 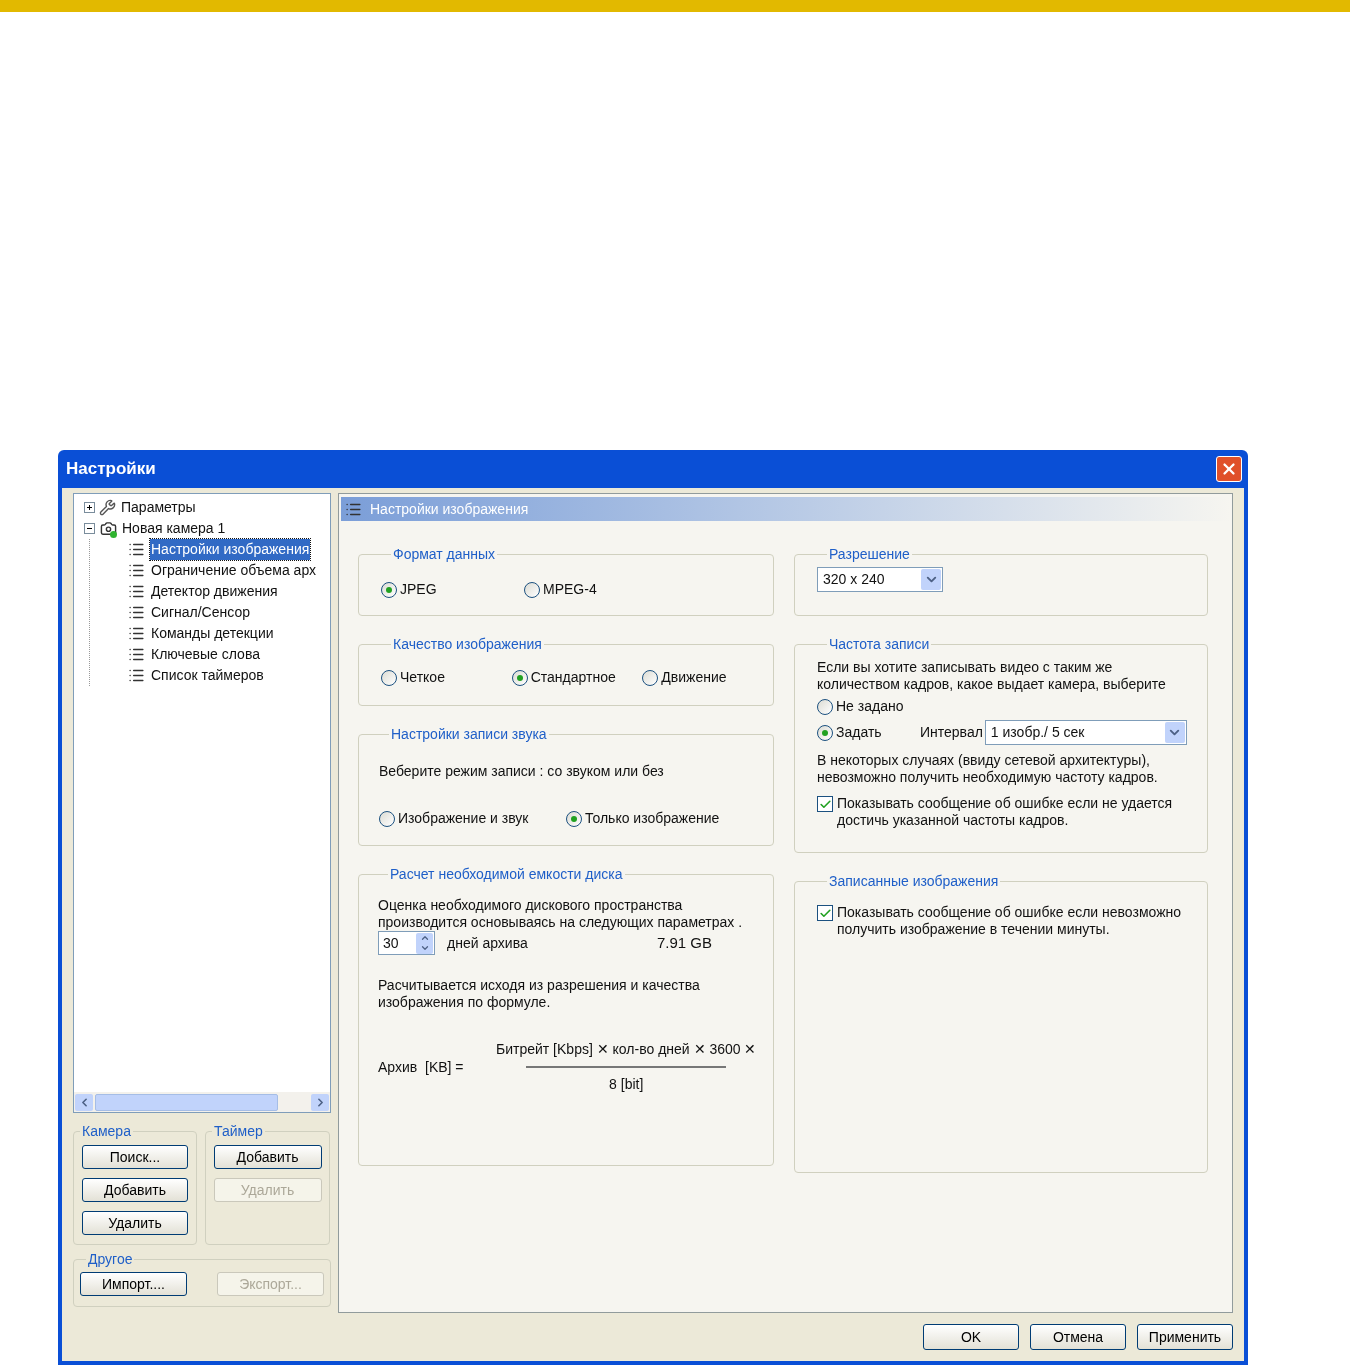 I want to click on formula-note: Расчитывается исходя из разрешения и качества изображения по формуле., so click(x=539, y=994).